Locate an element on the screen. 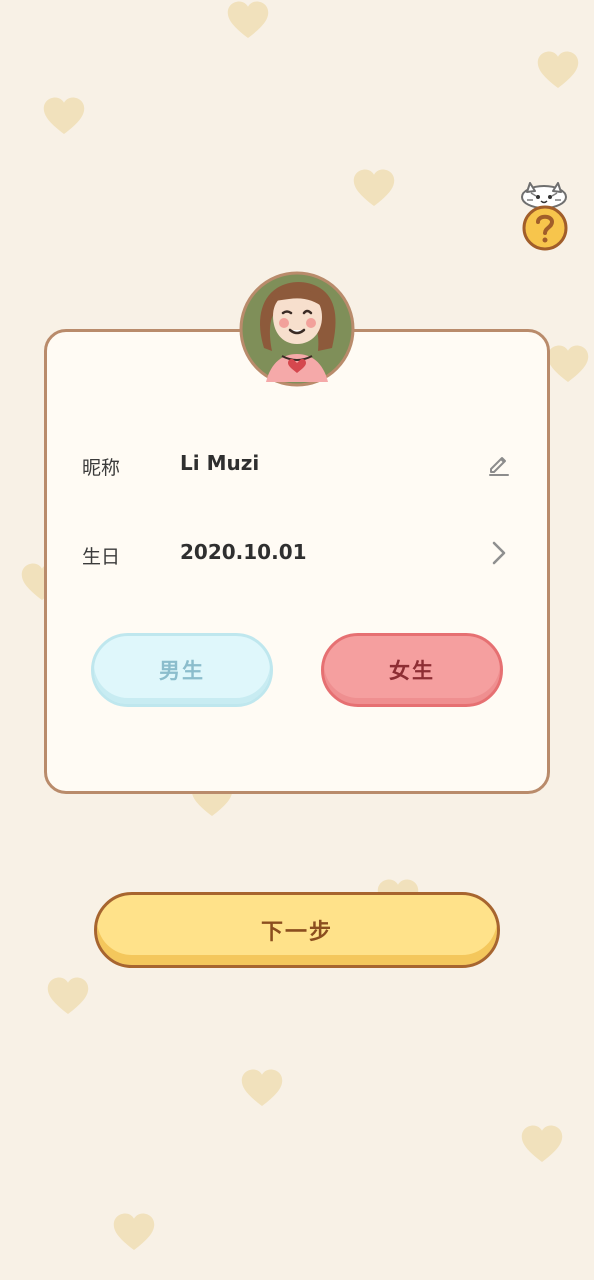 This screenshot has width=594, height=1280. female-button: 女生 is located at coordinates (412, 670).